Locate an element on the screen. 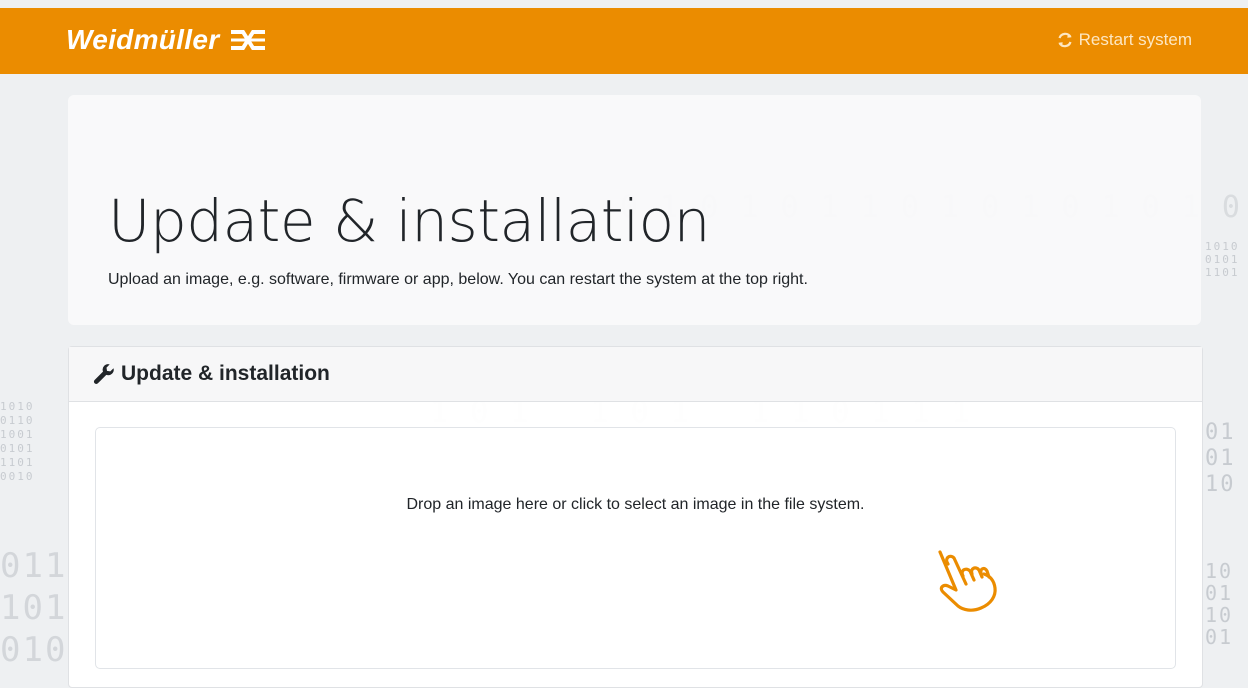 The height and width of the screenshot is (688, 1248). wrench-icon is located at coordinates (103, 374).